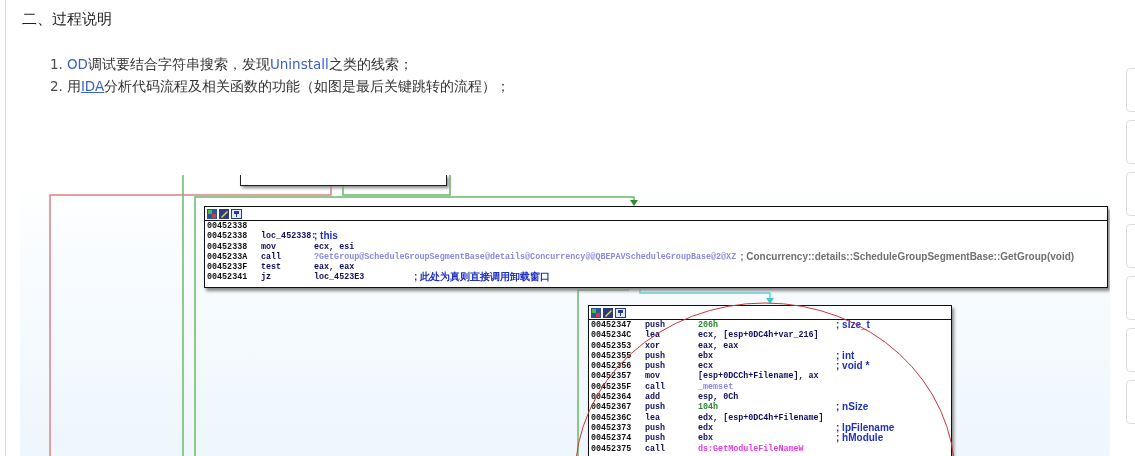 The height and width of the screenshot is (456, 1135). What do you see at coordinates (653, 397) in the screenshot?
I see `mnemonic-text: add` at bounding box center [653, 397].